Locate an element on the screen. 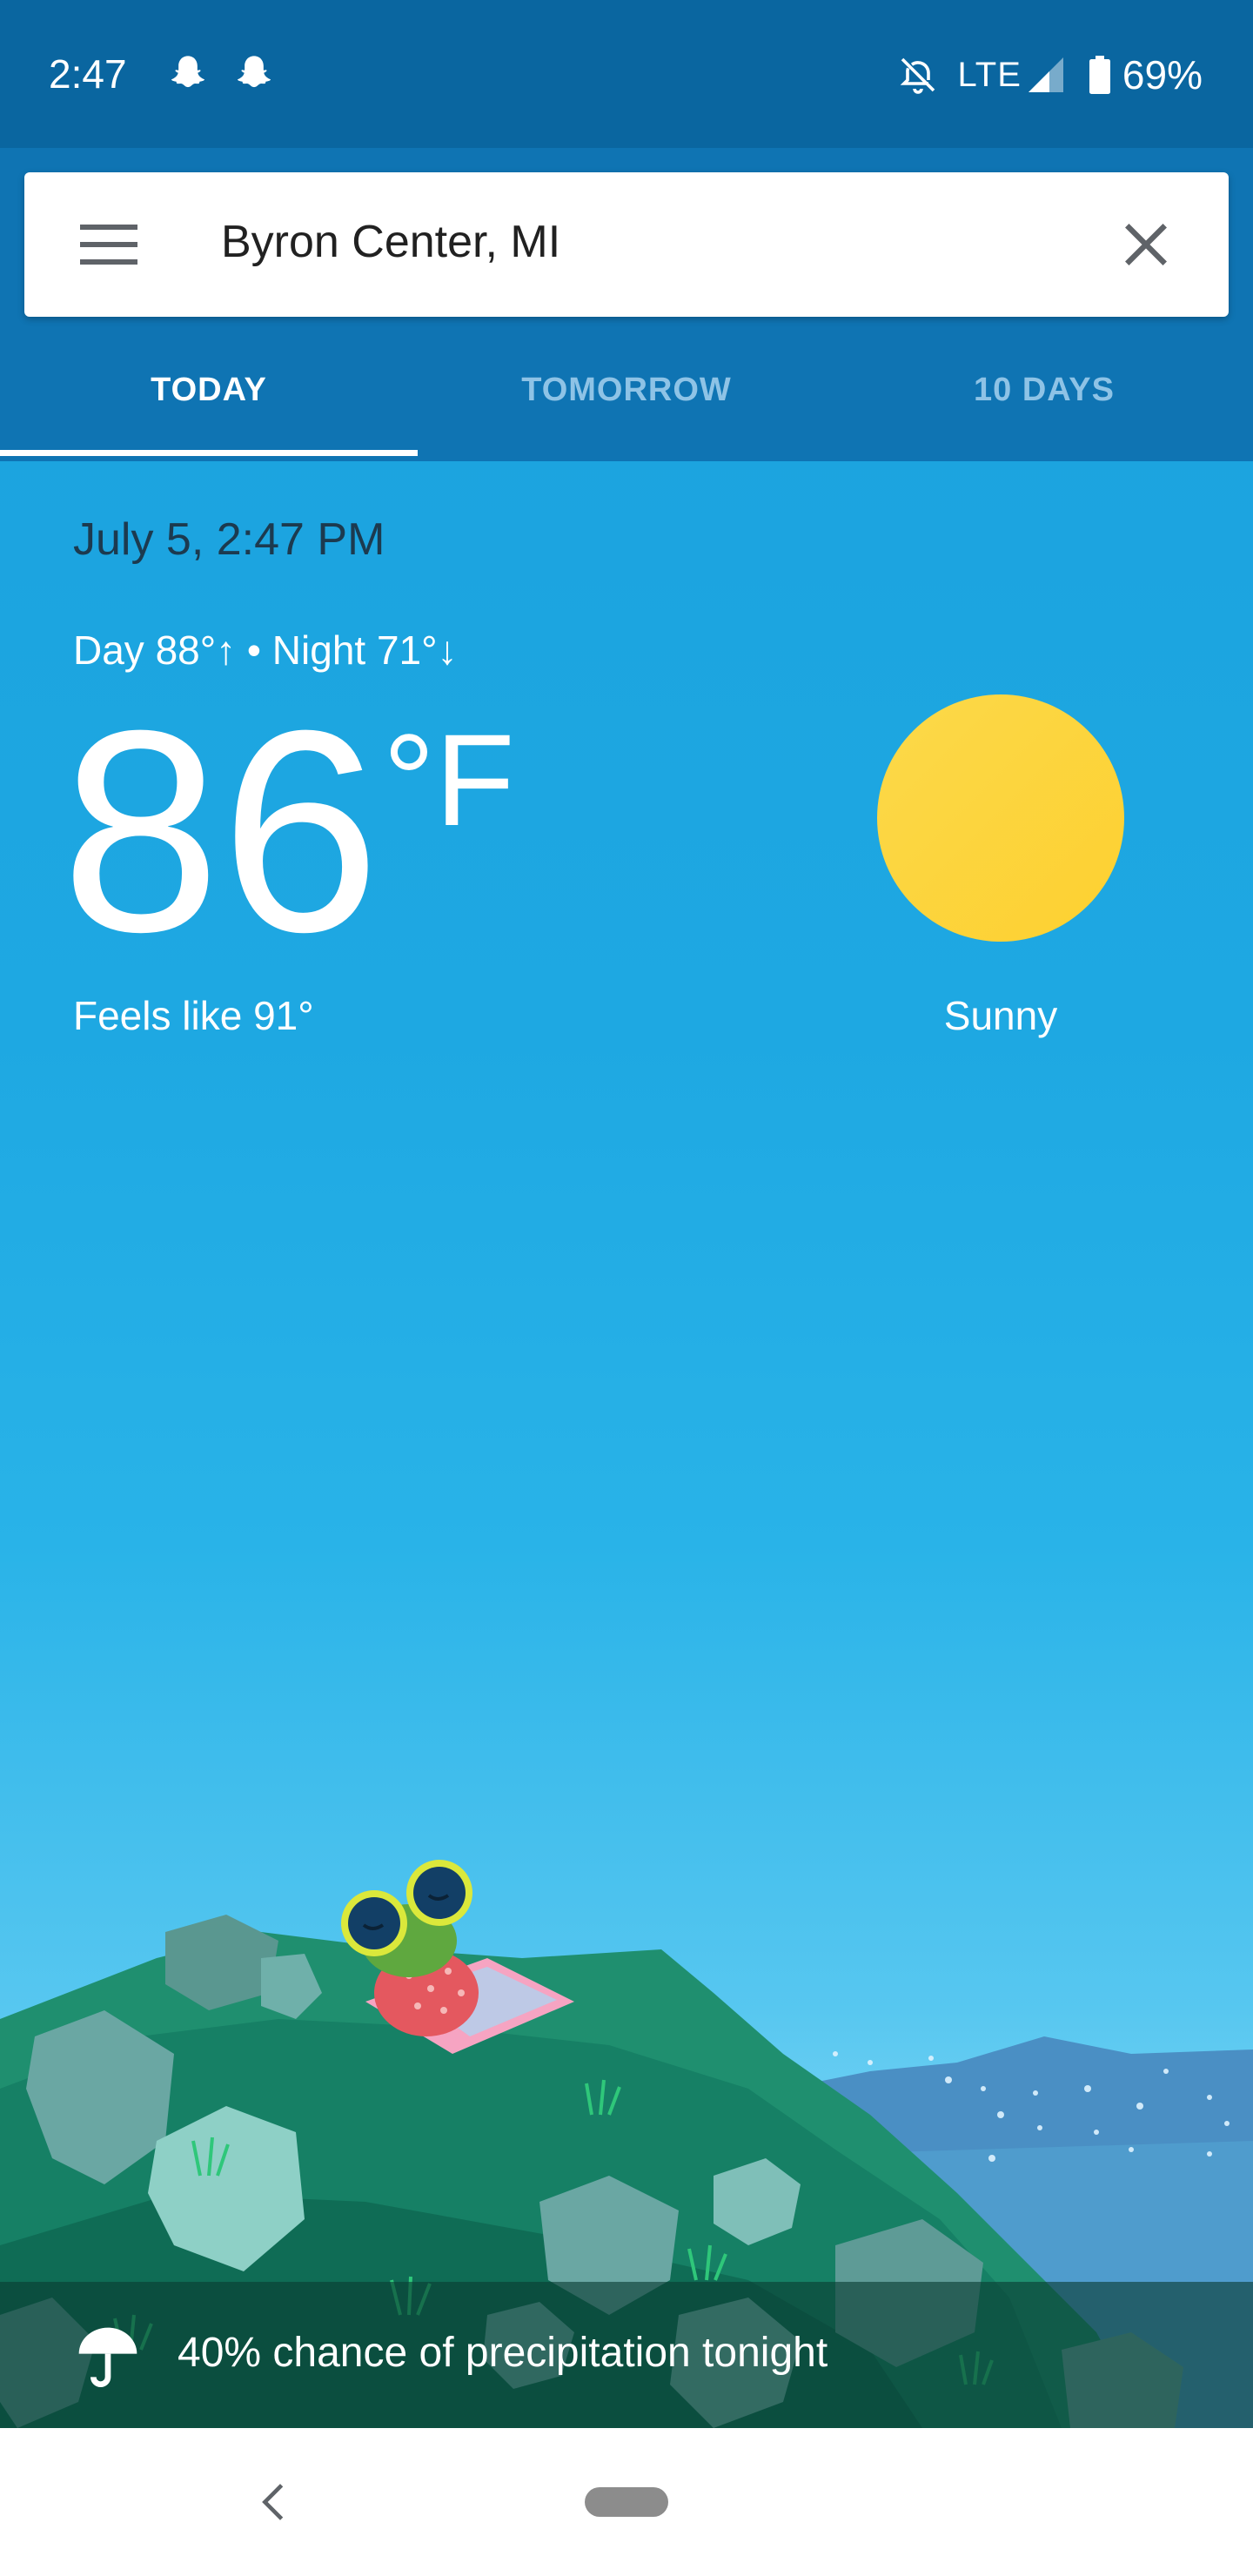 This screenshot has width=1253, height=2576. tab-tomorrow: TOMORROW is located at coordinates (626, 390).